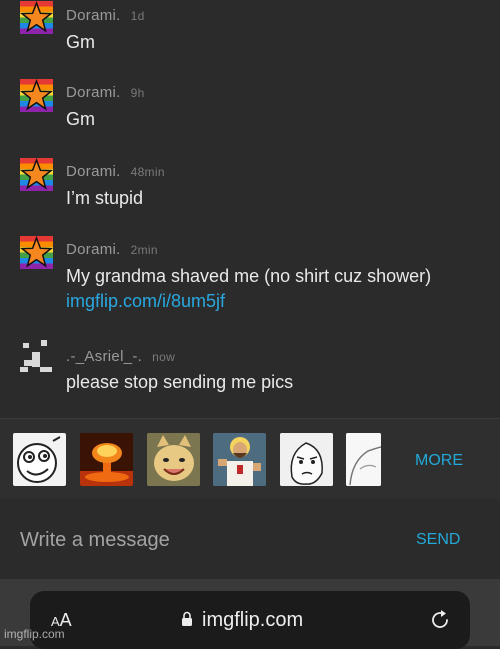  Describe the element at coordinates (306, 459) in the screenshot. I see `okay-guy-meme` at that location.